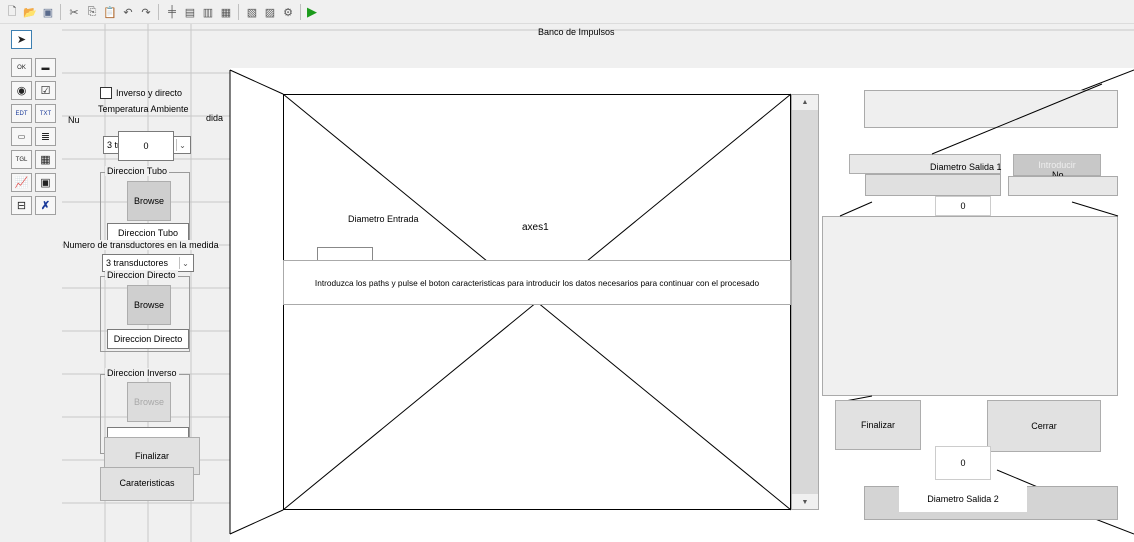 The height and width of the screenshot is (542, 1134). Describe the element at coordinates (190, 12) in the screenshot. I see `menu-editor-icon: ▤` at that location.